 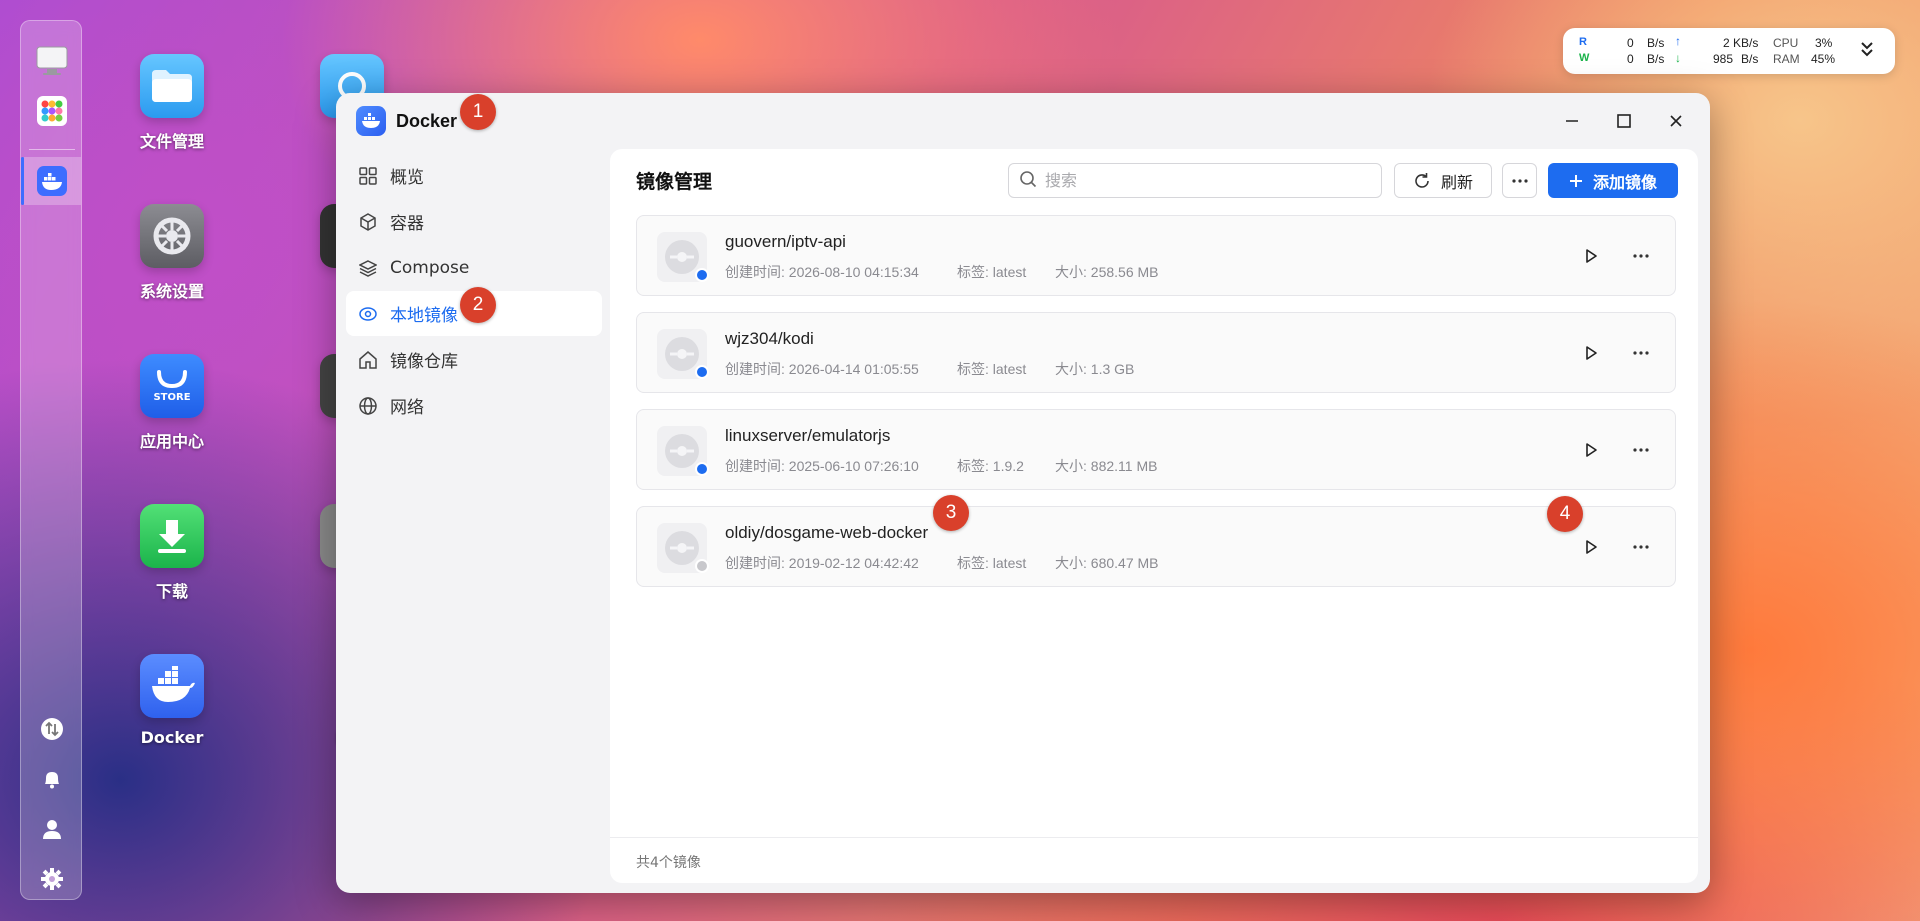 What do you see at coordinates (52, 729) in the screenshot?
I see `transfer-icon` at bounding box center [52, 729].